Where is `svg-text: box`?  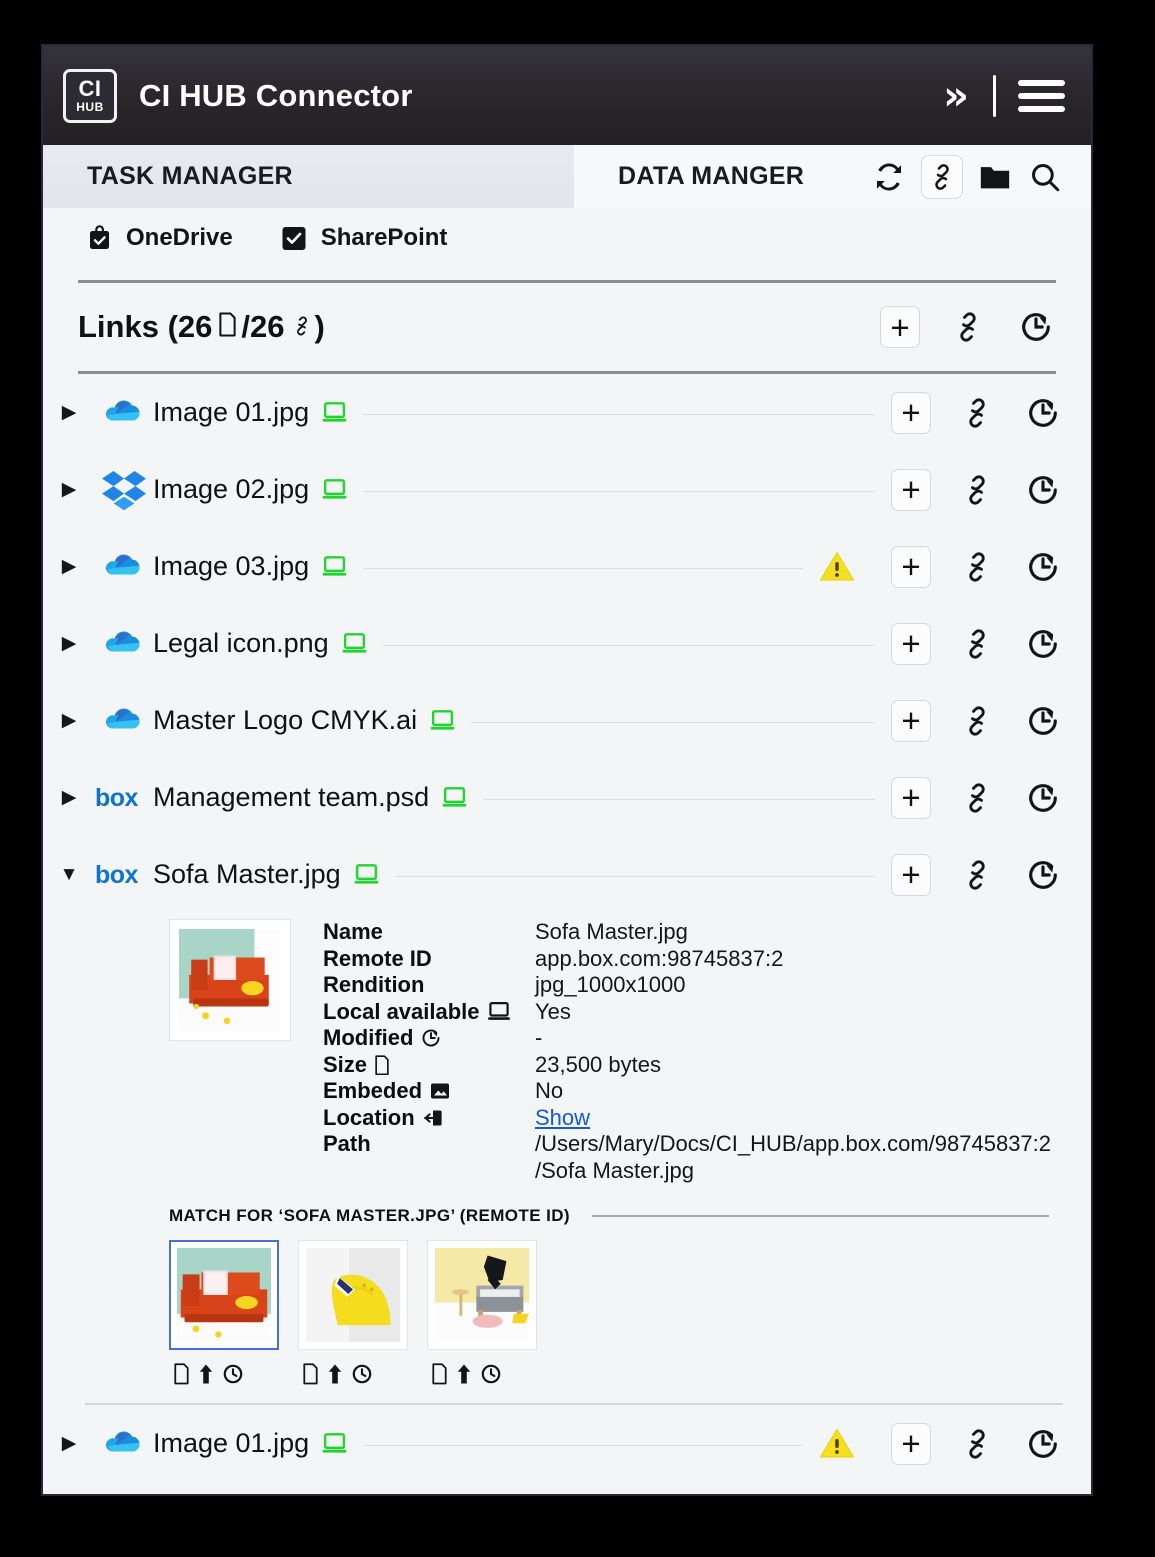 svg-text: box is located at coordinates (117, 798).